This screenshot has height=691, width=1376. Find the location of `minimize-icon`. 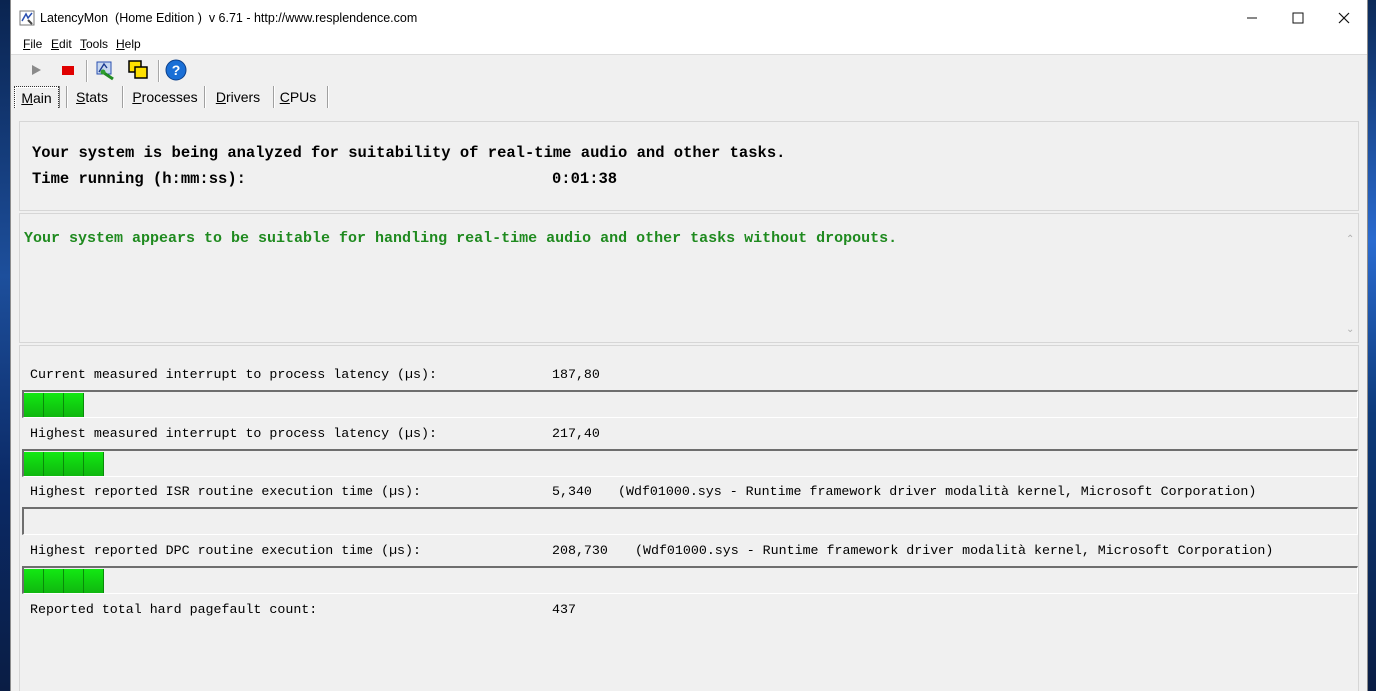

minimize-icon is located at coordinates (1252, 18).